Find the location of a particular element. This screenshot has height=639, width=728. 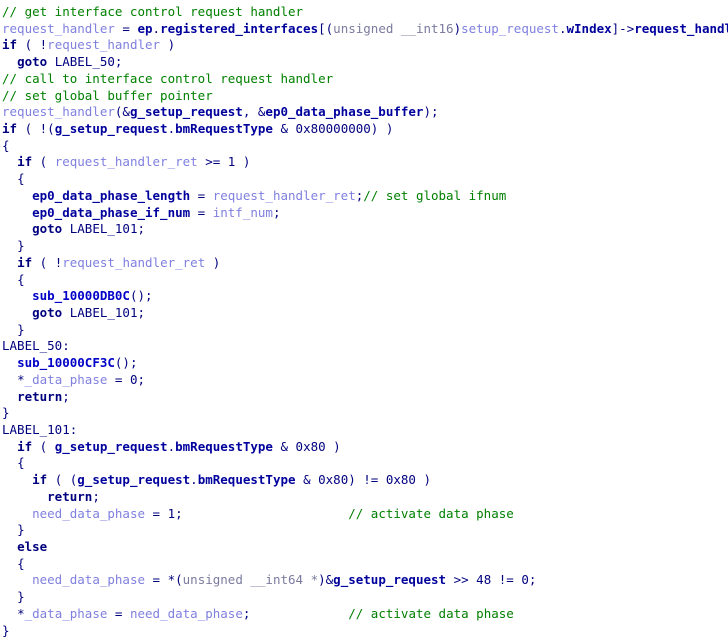

code-line: // get interface control request handler is located at coordinates (365, 12).